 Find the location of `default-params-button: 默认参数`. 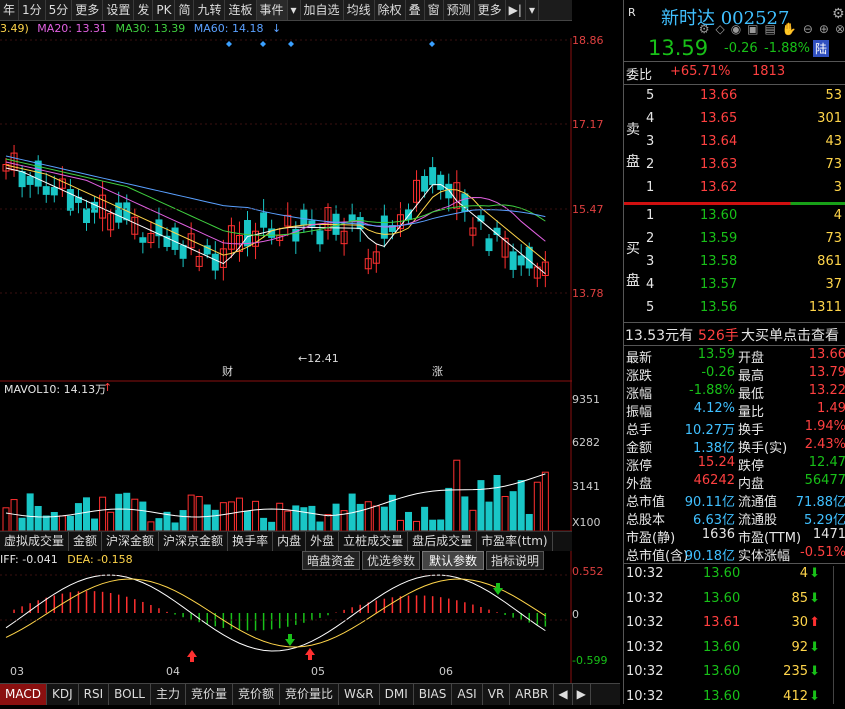

default-params-button: 默认参数 is located at coordinates (453, 560).